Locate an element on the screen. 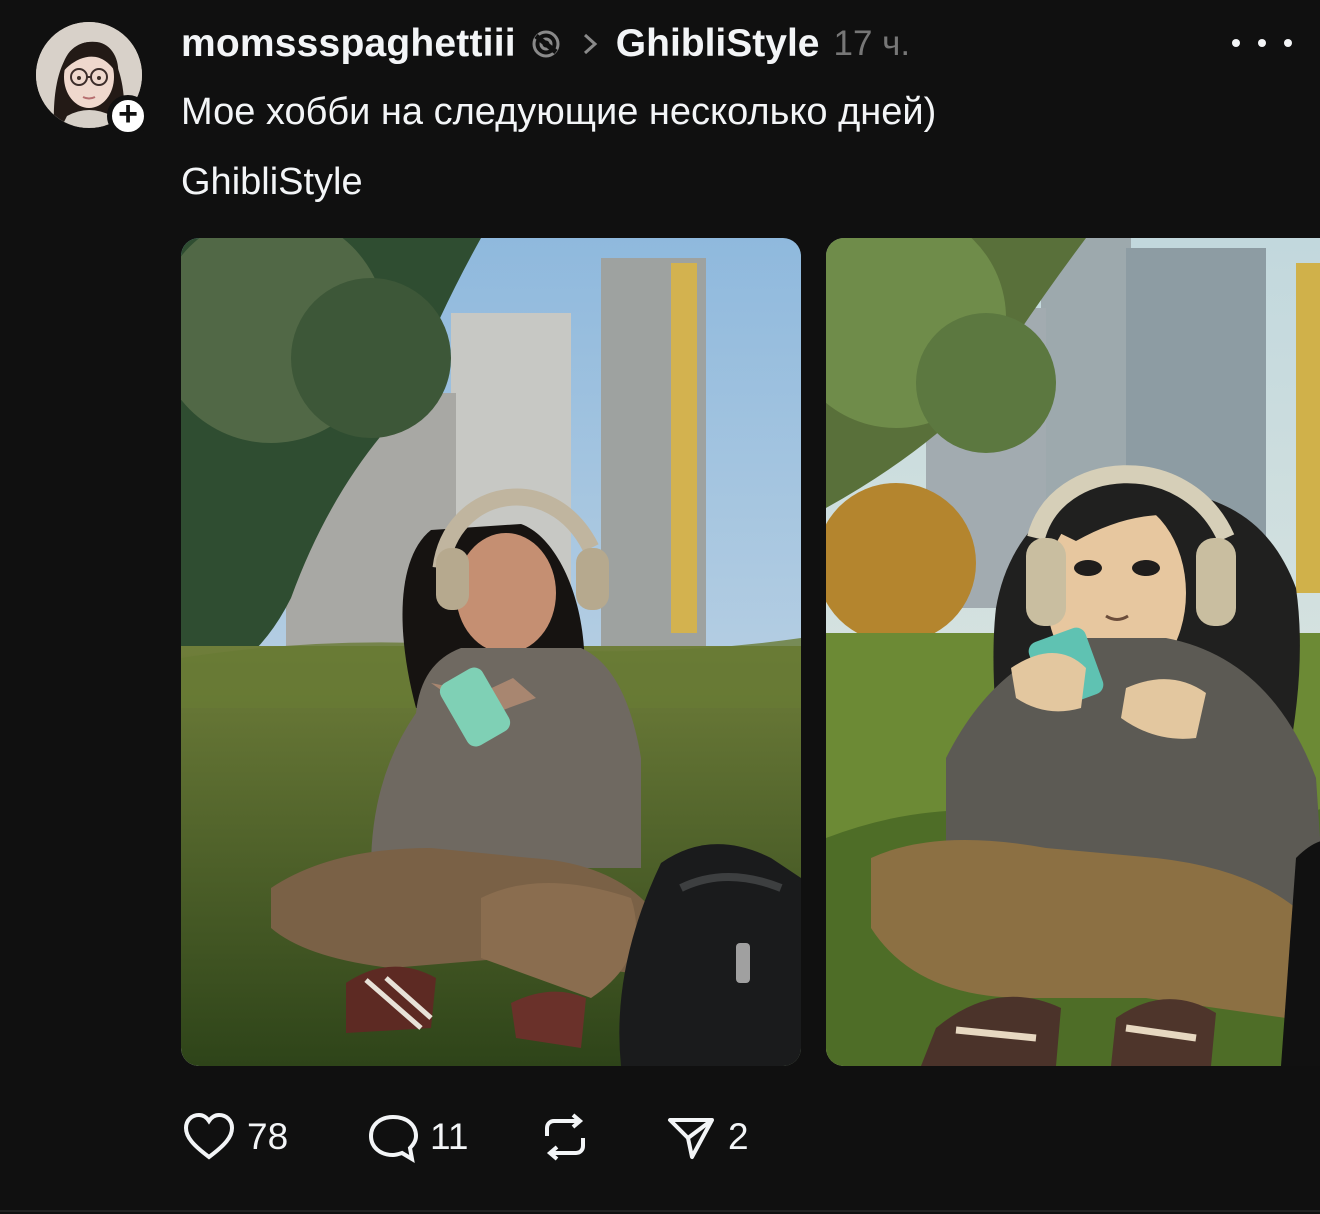 The height and width of the screenshot is (1214, 1320). post-hashtag: GhibliStyle is located at coordinates (272, 182).